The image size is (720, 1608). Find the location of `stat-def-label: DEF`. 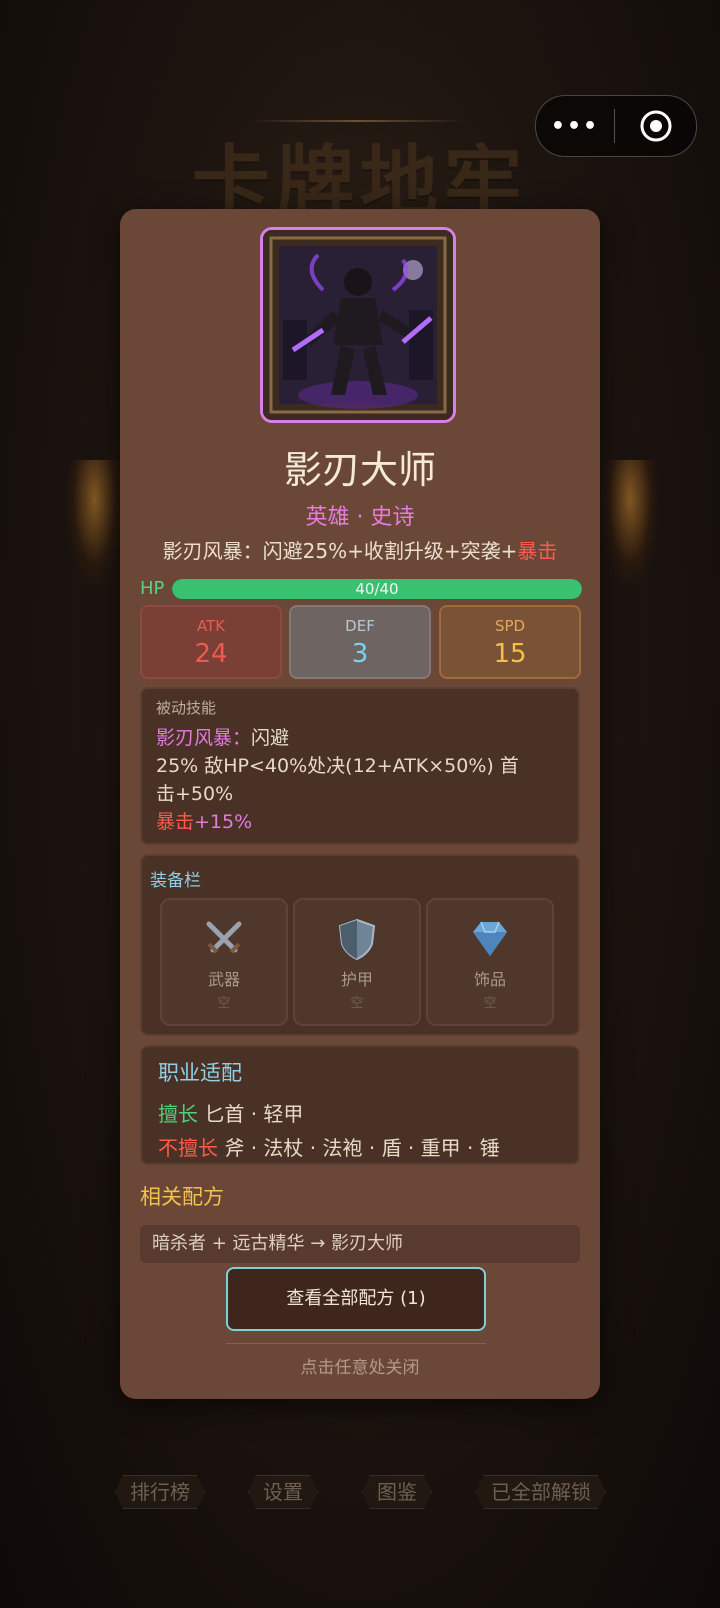

stat-def-label: DEF is located at coordinates (360, 626).